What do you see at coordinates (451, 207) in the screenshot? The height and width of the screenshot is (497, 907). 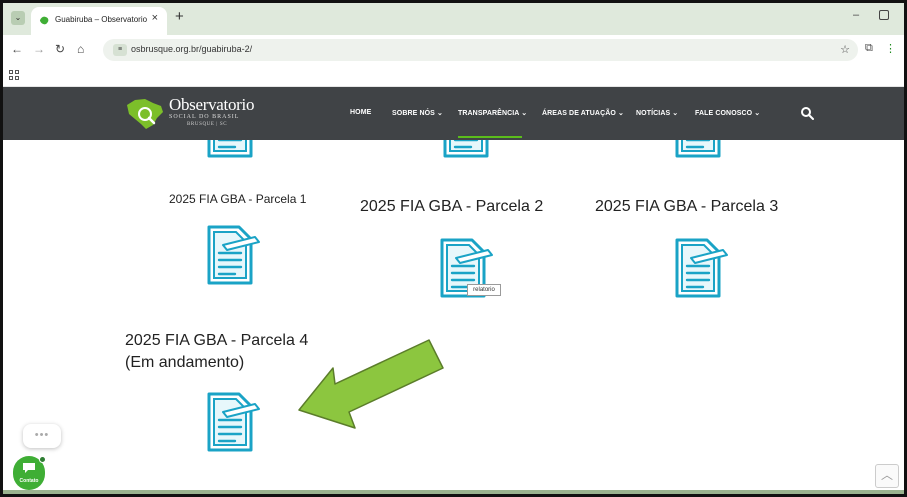 I see `item-caption-parcela-2: 2025 FIA GBA - Parcela 2` at bounding box center [451, 207].